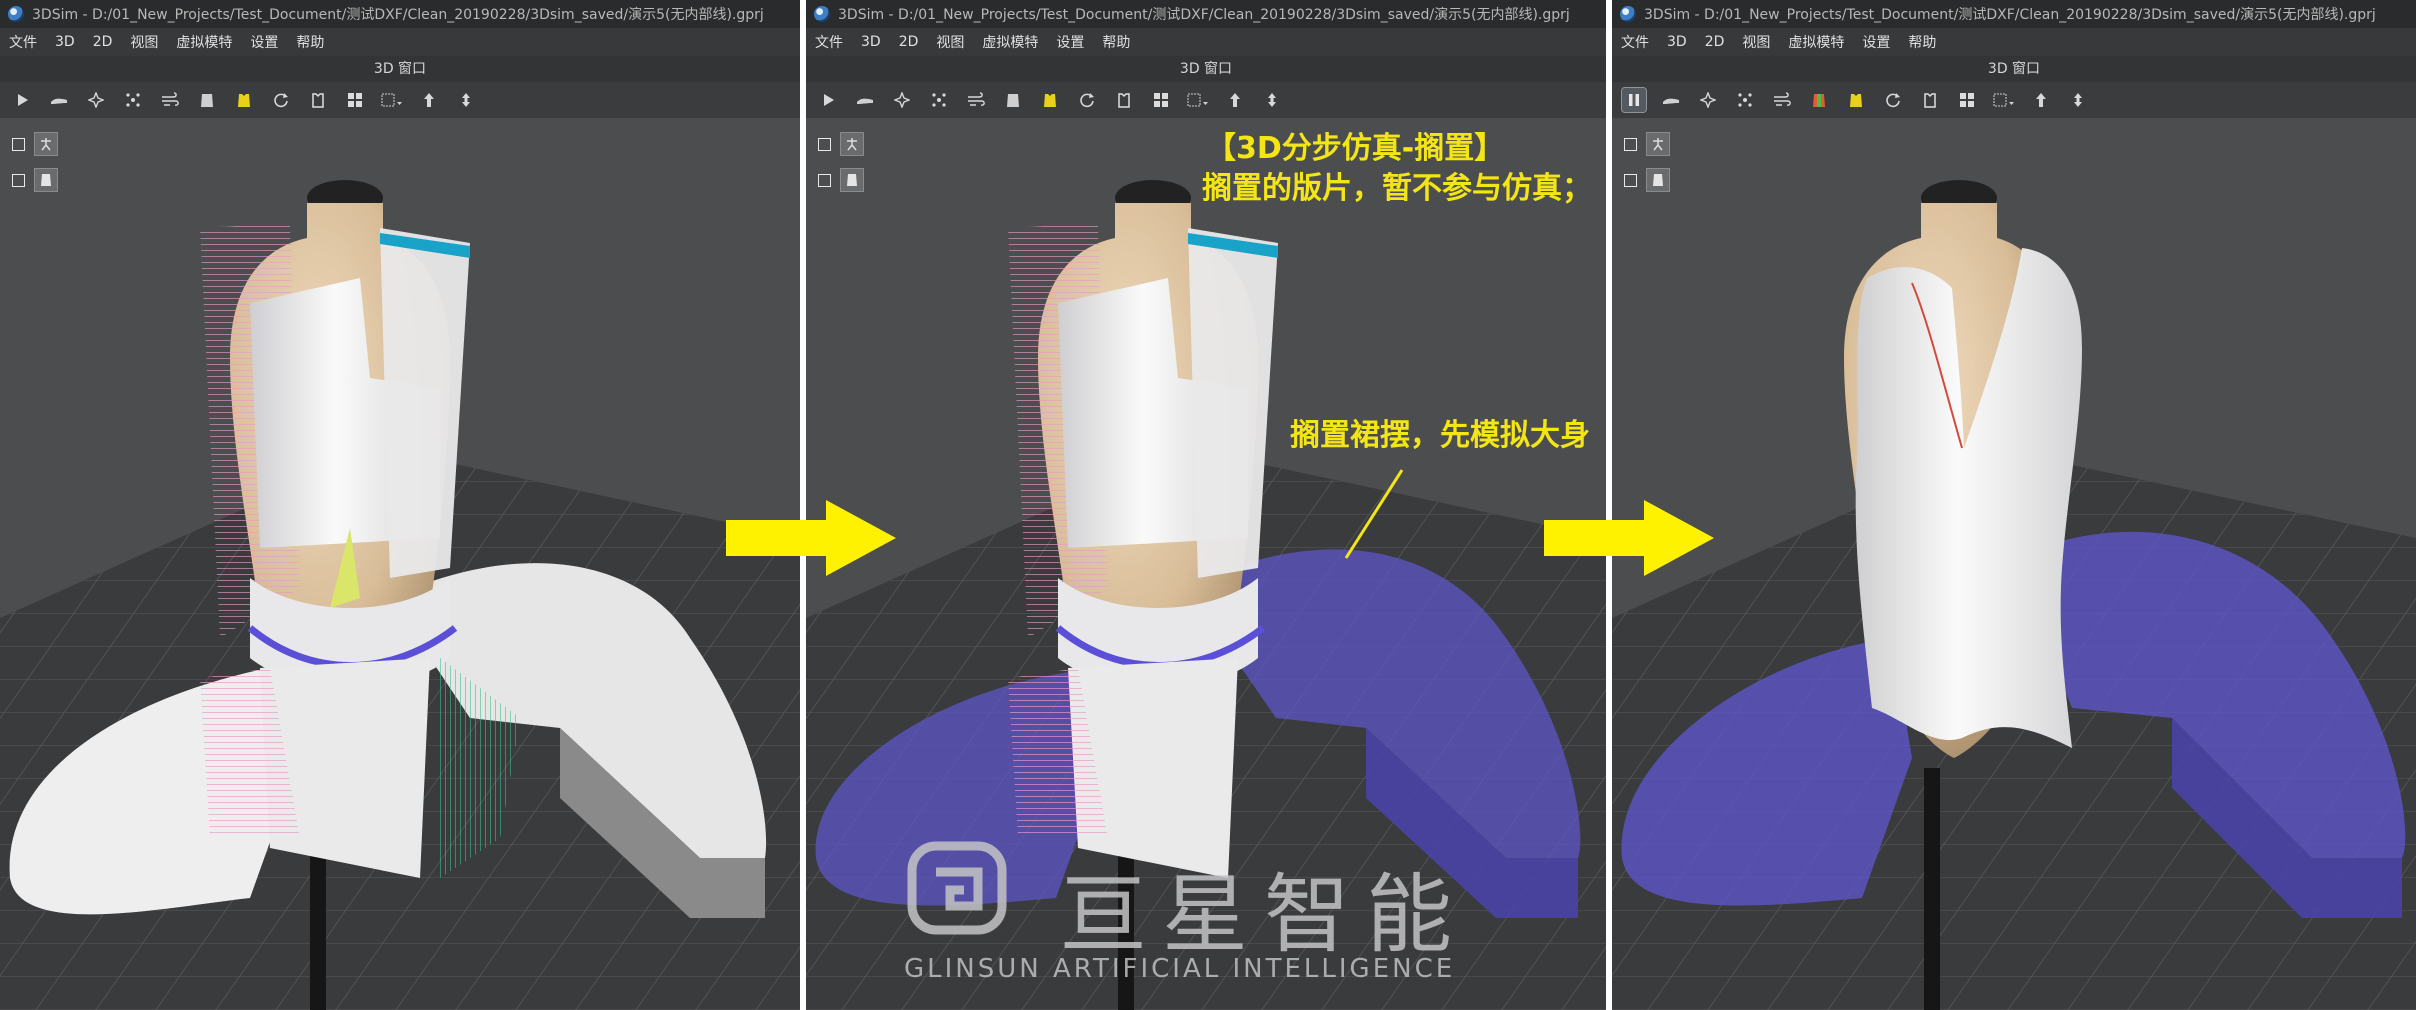  What do you see at coordinates (1180, 969) in the screenshot?
I see `brand-name-english: GLINSUN ARTIFICIAL INTELLIGENCE` at bounding box center [1180, 969].